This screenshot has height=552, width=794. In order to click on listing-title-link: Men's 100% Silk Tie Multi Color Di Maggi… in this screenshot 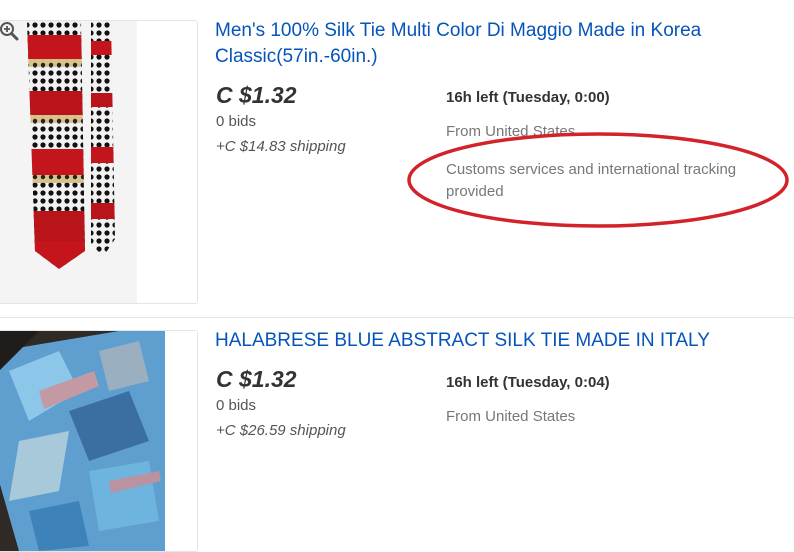, I will do `click(495, 44)`.